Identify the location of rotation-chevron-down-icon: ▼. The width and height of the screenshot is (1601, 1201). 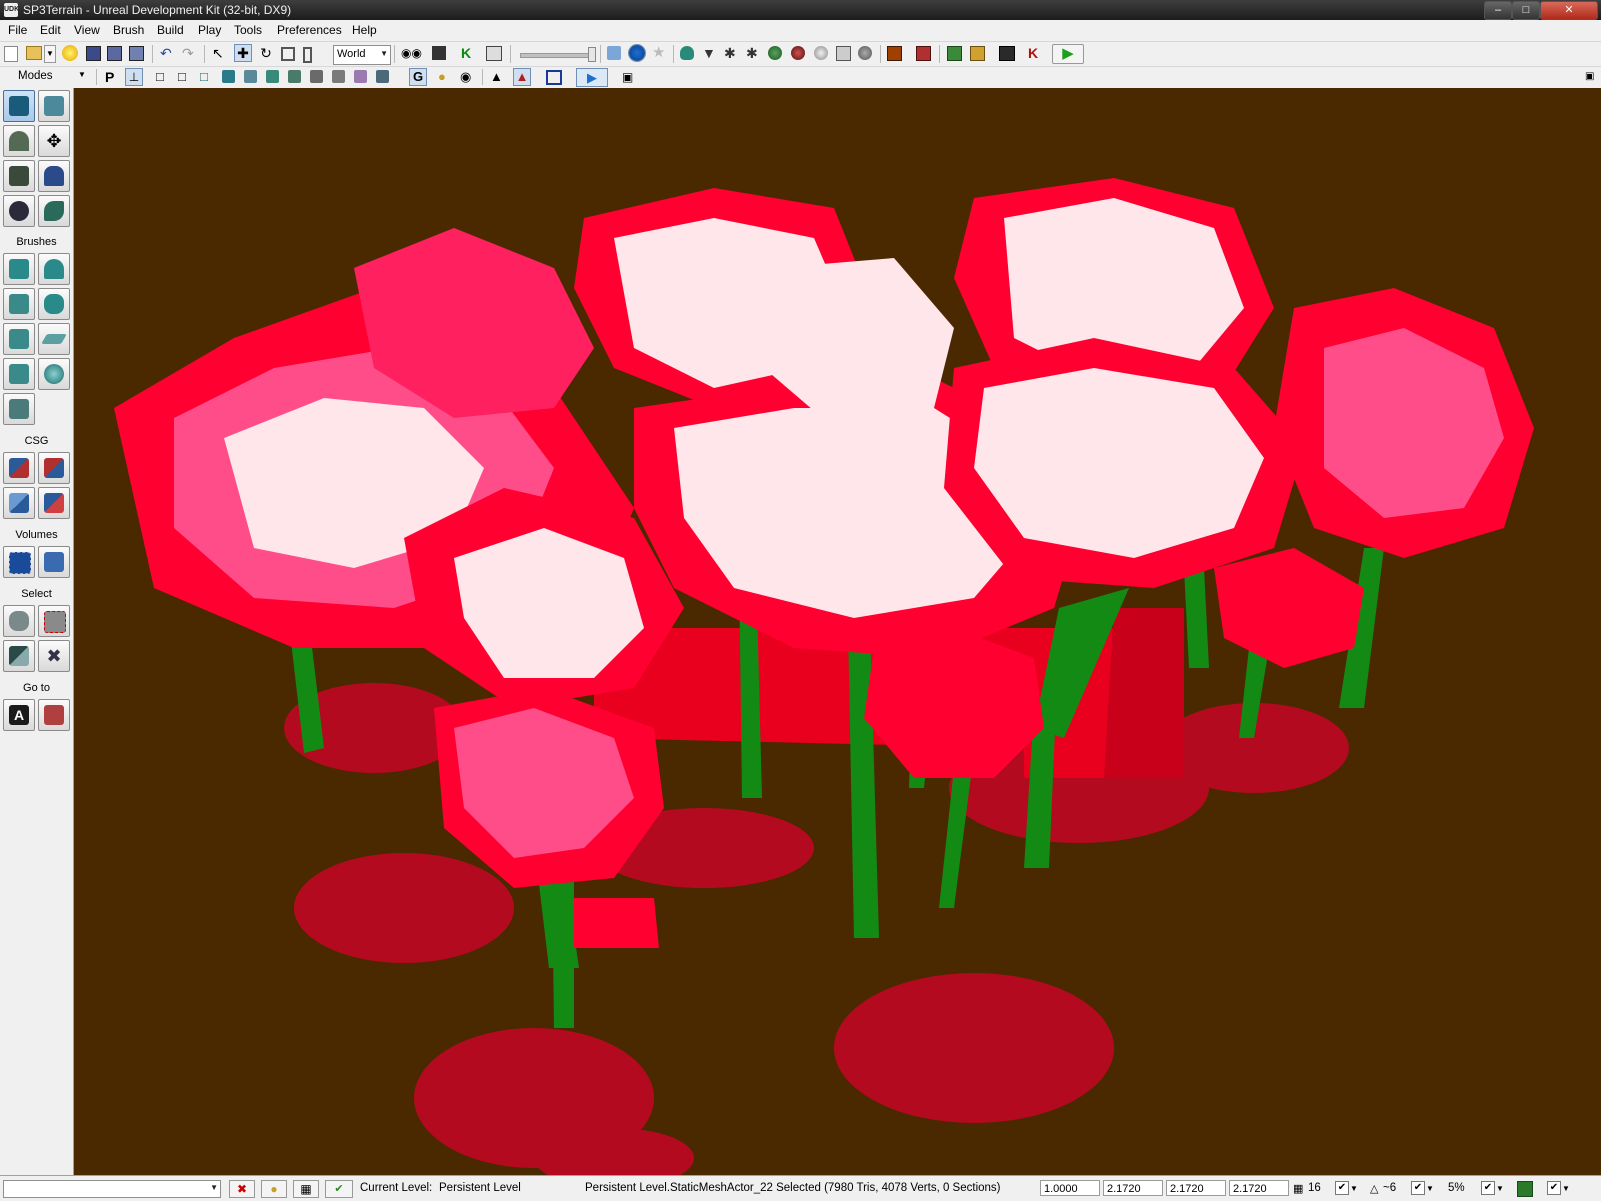
(1430, 1188).